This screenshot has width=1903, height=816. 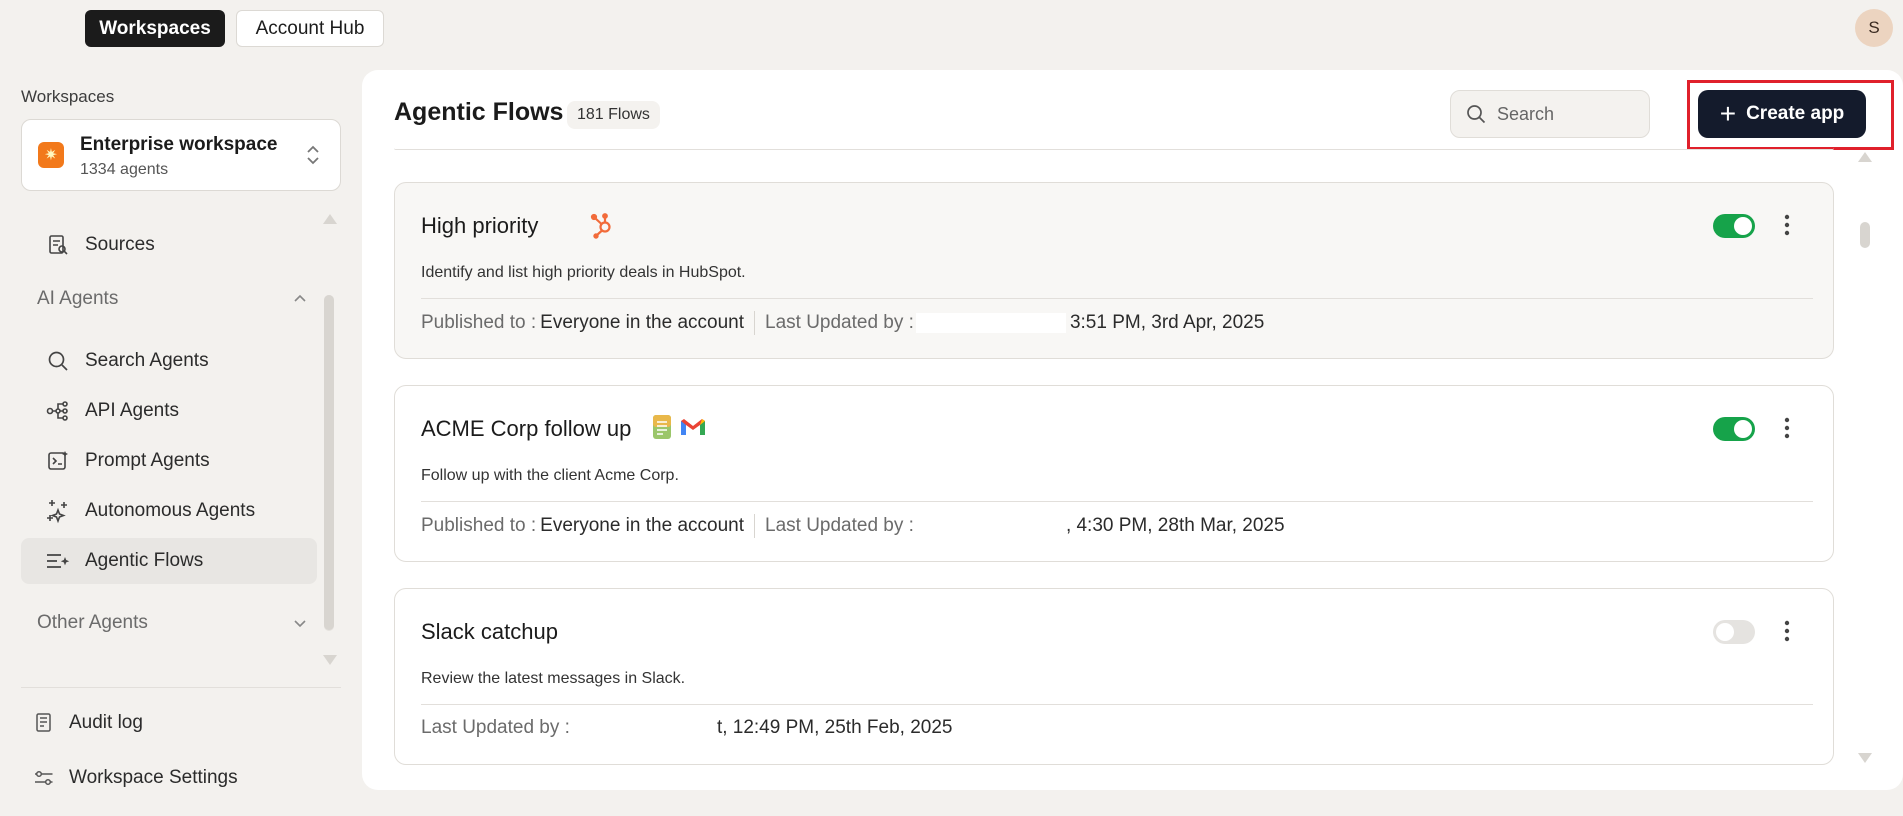 I want to click on sidebar-item-label: Search Agents, so click(x=147, y=360).